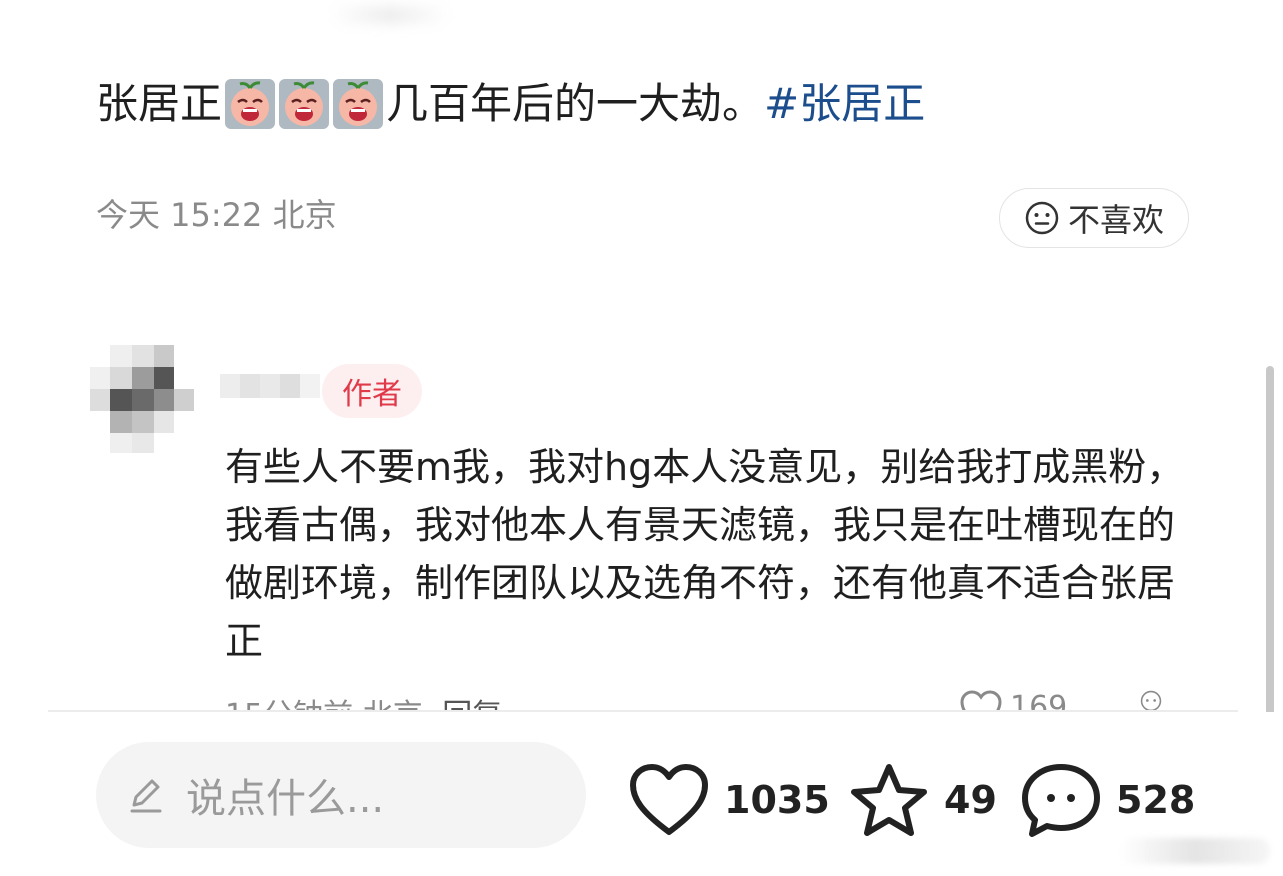 The height and width of the screenshot is (876, 1283). I want to click on post-text: 张居正 几百年后的一大劫。 #张居正, so click(510, 104).